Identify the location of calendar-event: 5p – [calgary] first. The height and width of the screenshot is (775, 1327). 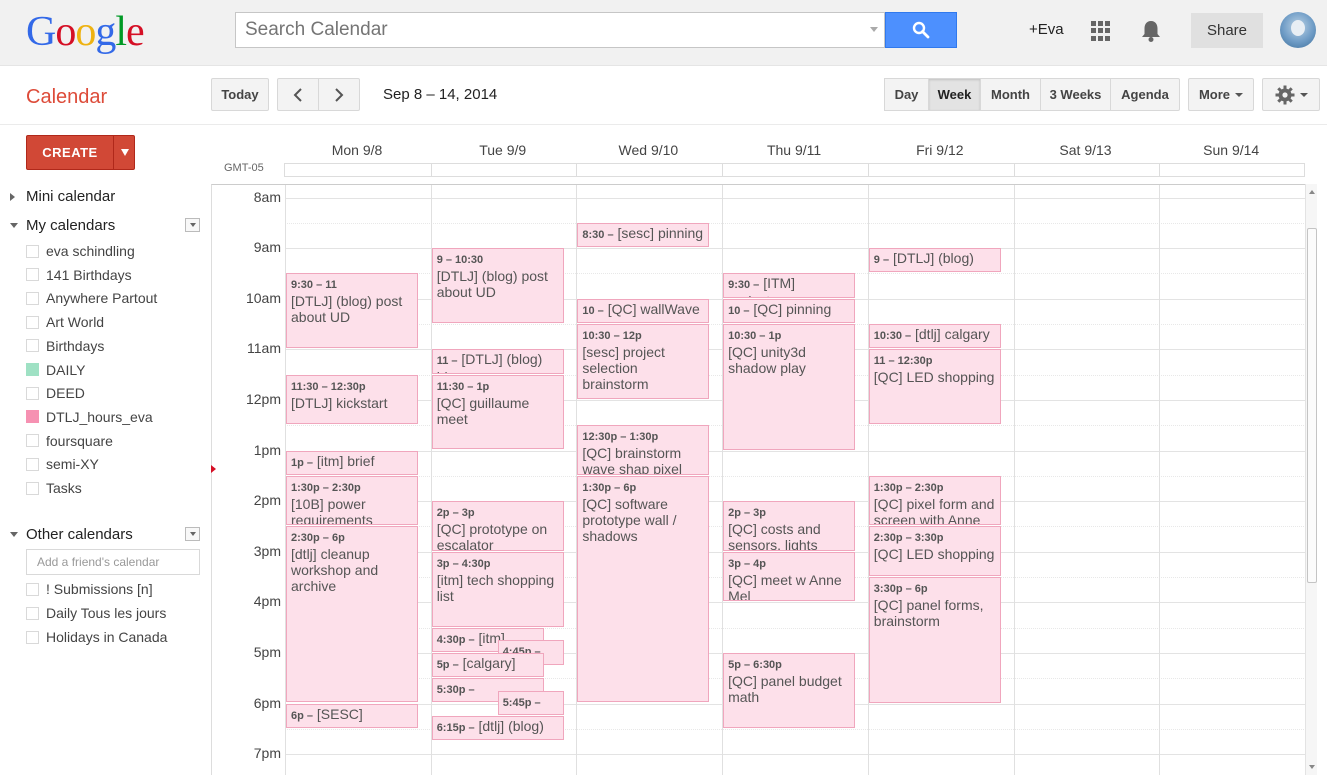
(487, 665).